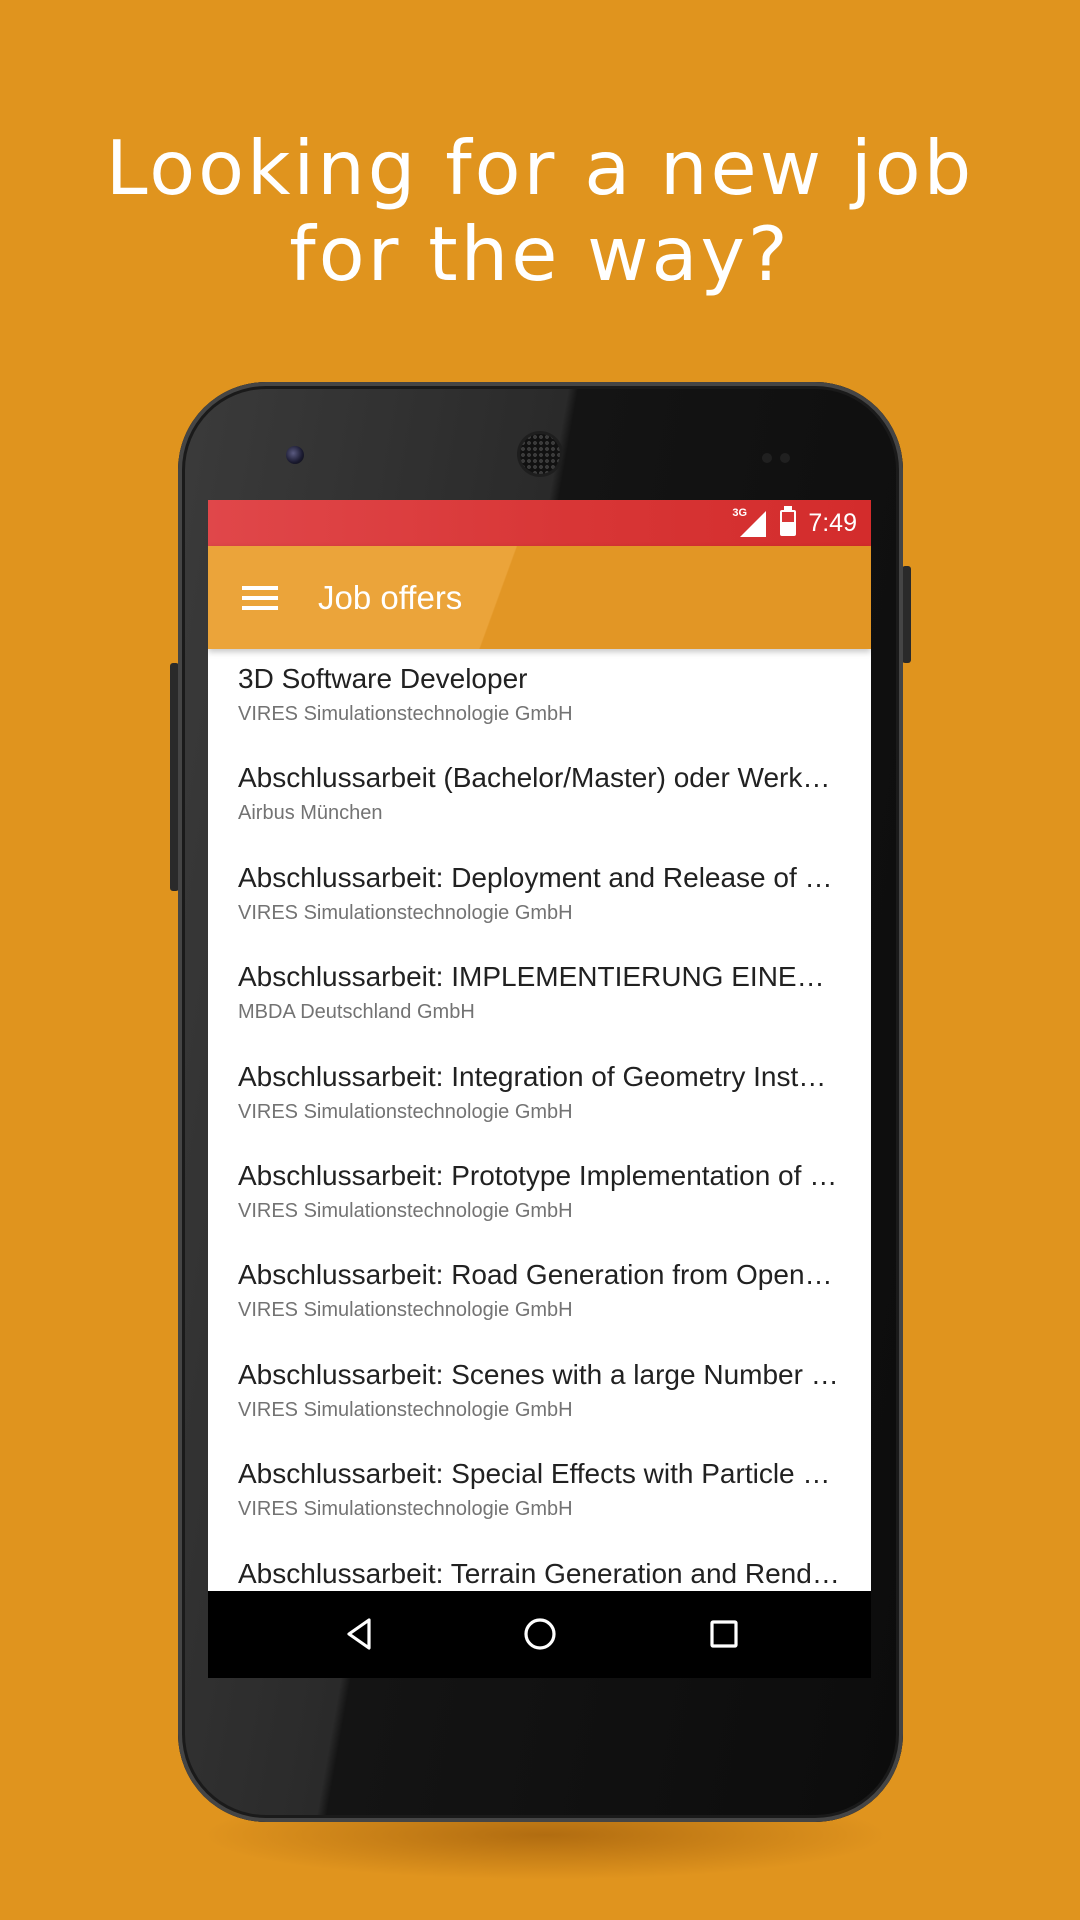 The height and width of the screenshot is (1920, 1080). Describe the element at coordinates (356, 1012) in the screenshot. I see `job-company: MBDA Deutschland GmbH` at that location.